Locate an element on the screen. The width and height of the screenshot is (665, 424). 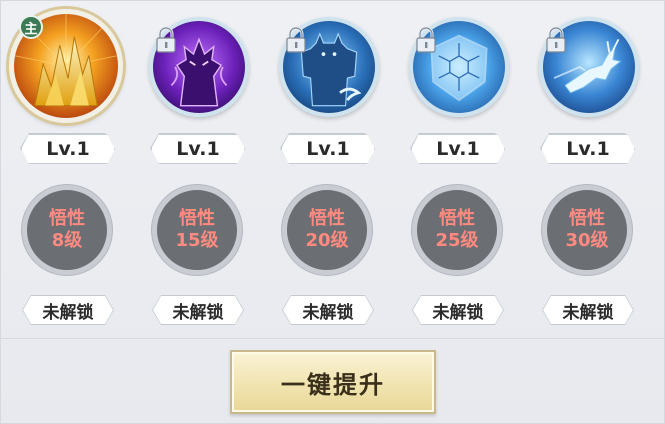
insight-requirement-badge: 悟性 25级 is located at coordinates (457, 230).